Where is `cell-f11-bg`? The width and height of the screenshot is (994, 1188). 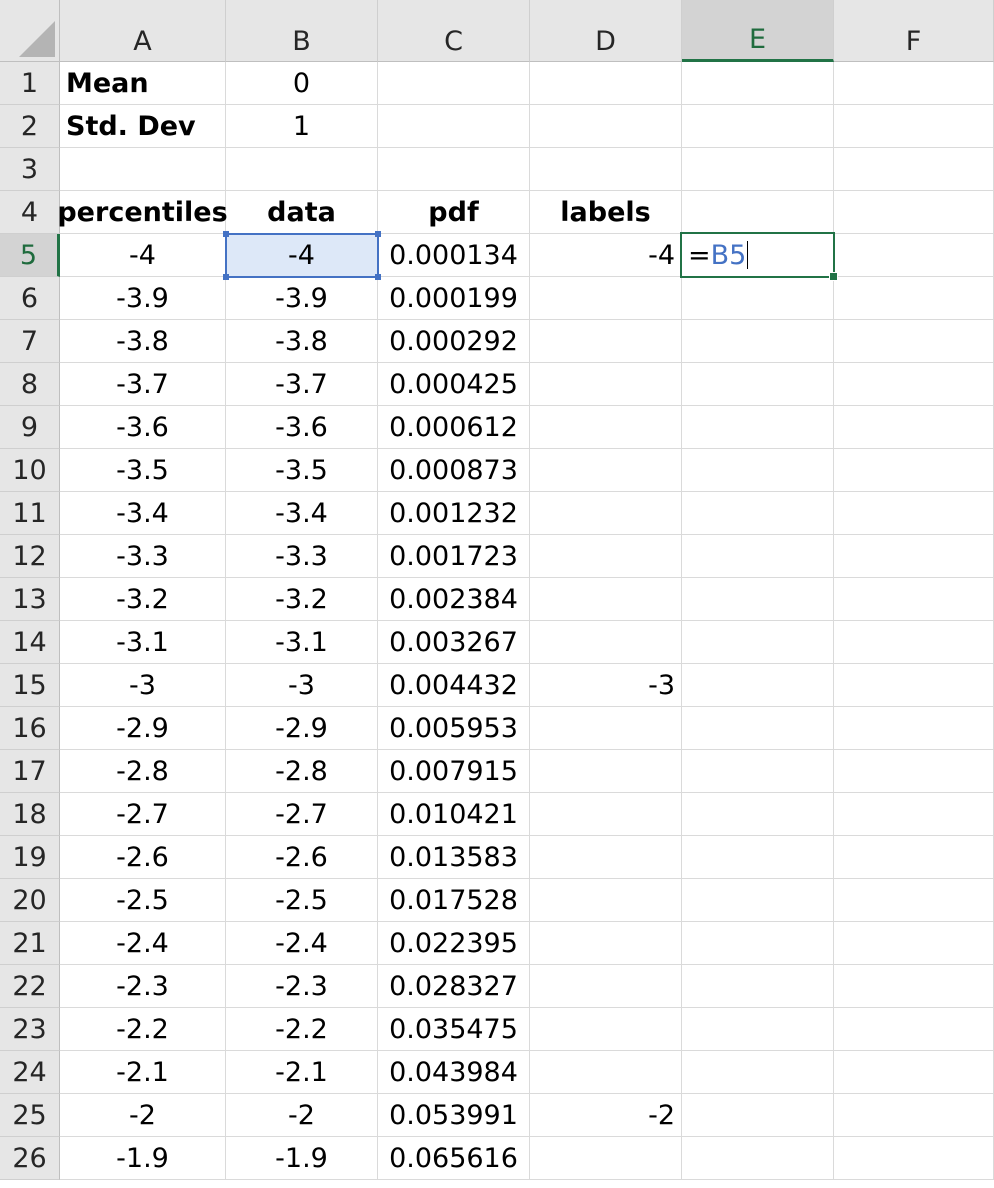
cell-f11-bg is located at coordinates (914, 513).